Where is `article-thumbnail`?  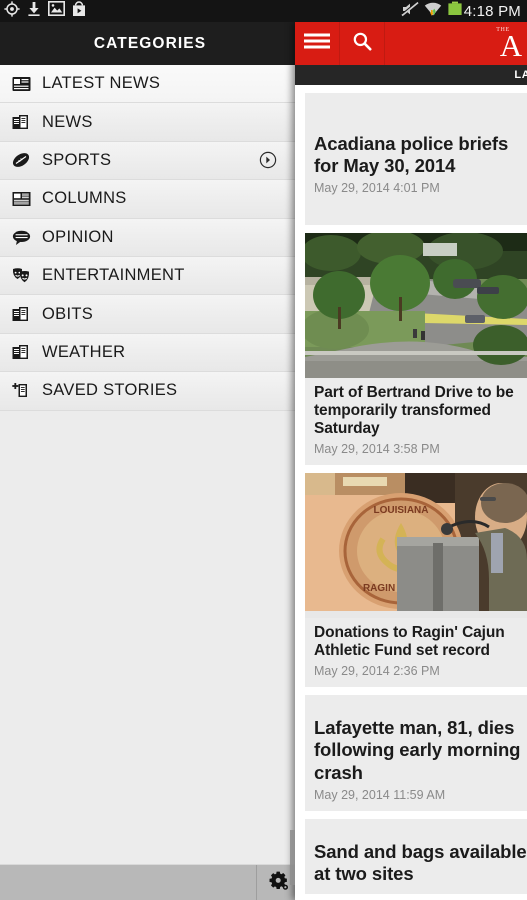 article-thumbnail is located at coordinates (416, 306).